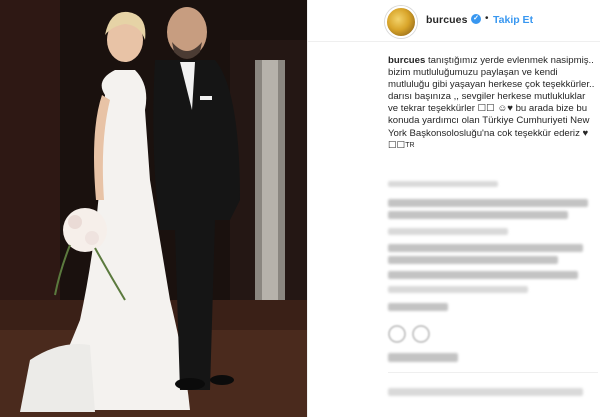 The width and height of the screenshot is (600, 417). Describe the element at coordinates (406, 60) in the screenshot. I see `caption-username: burcues` at that location.